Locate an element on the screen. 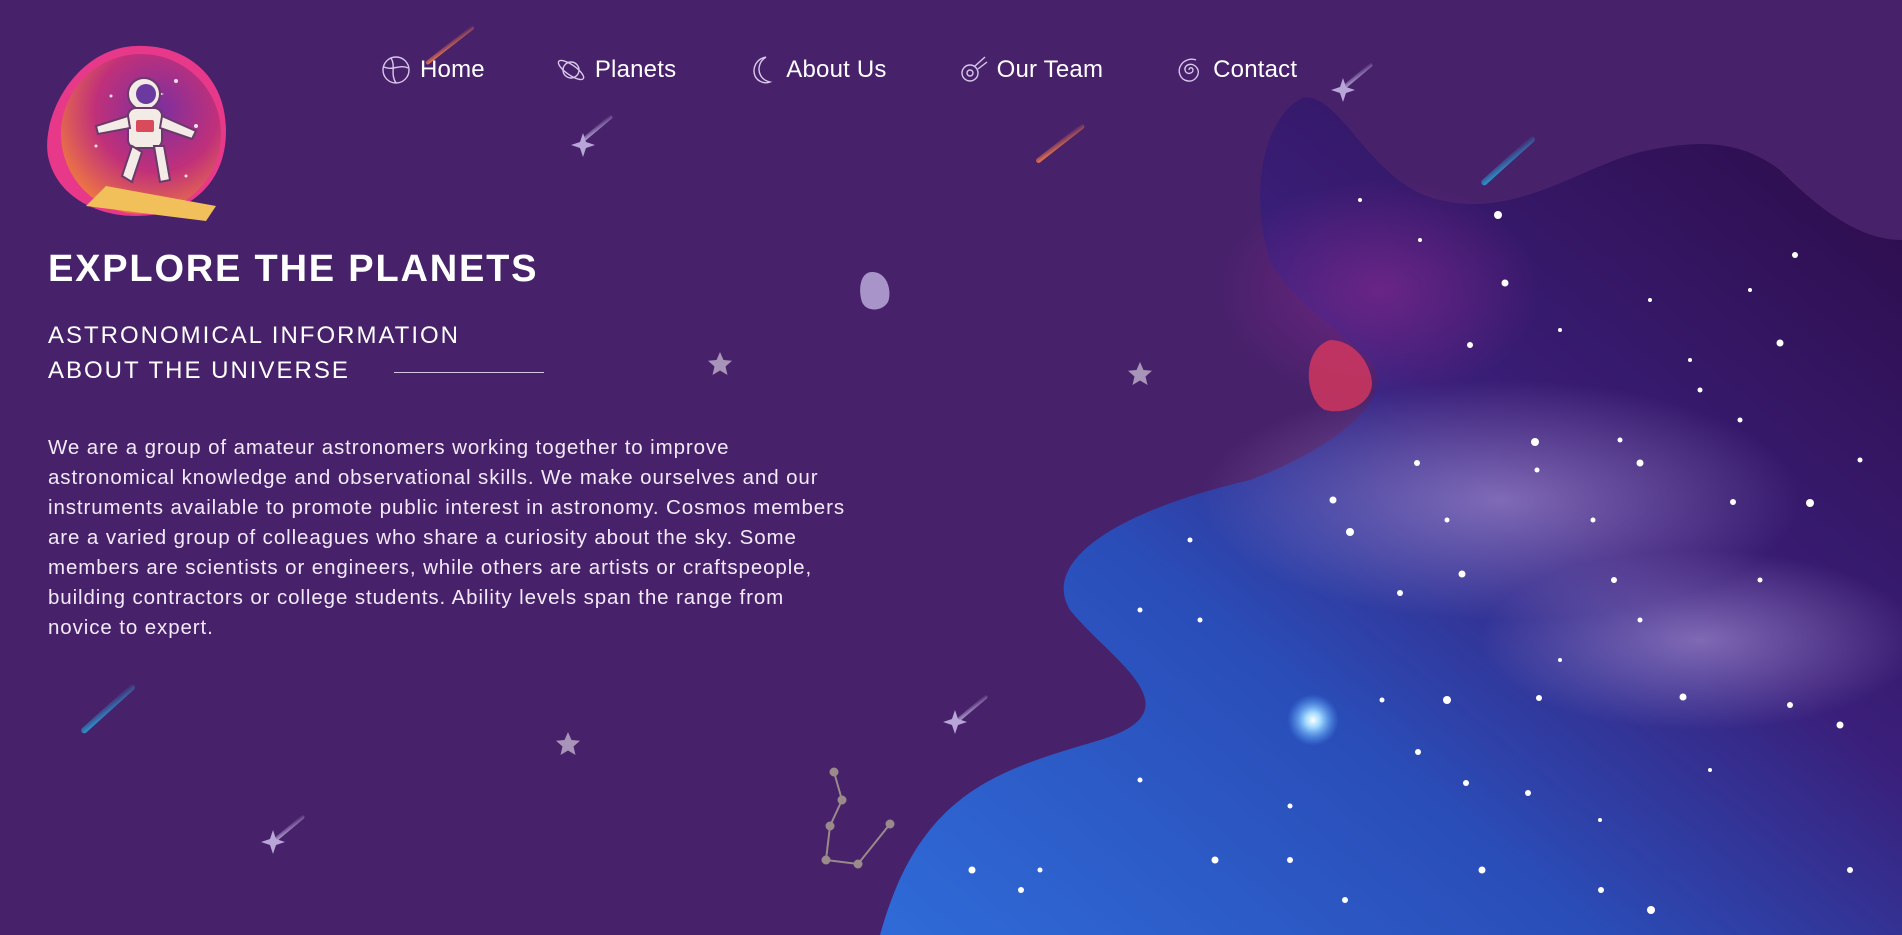  main-navigation: Home Planets About Us Our Team Contact is located at coordinates (838, 70).